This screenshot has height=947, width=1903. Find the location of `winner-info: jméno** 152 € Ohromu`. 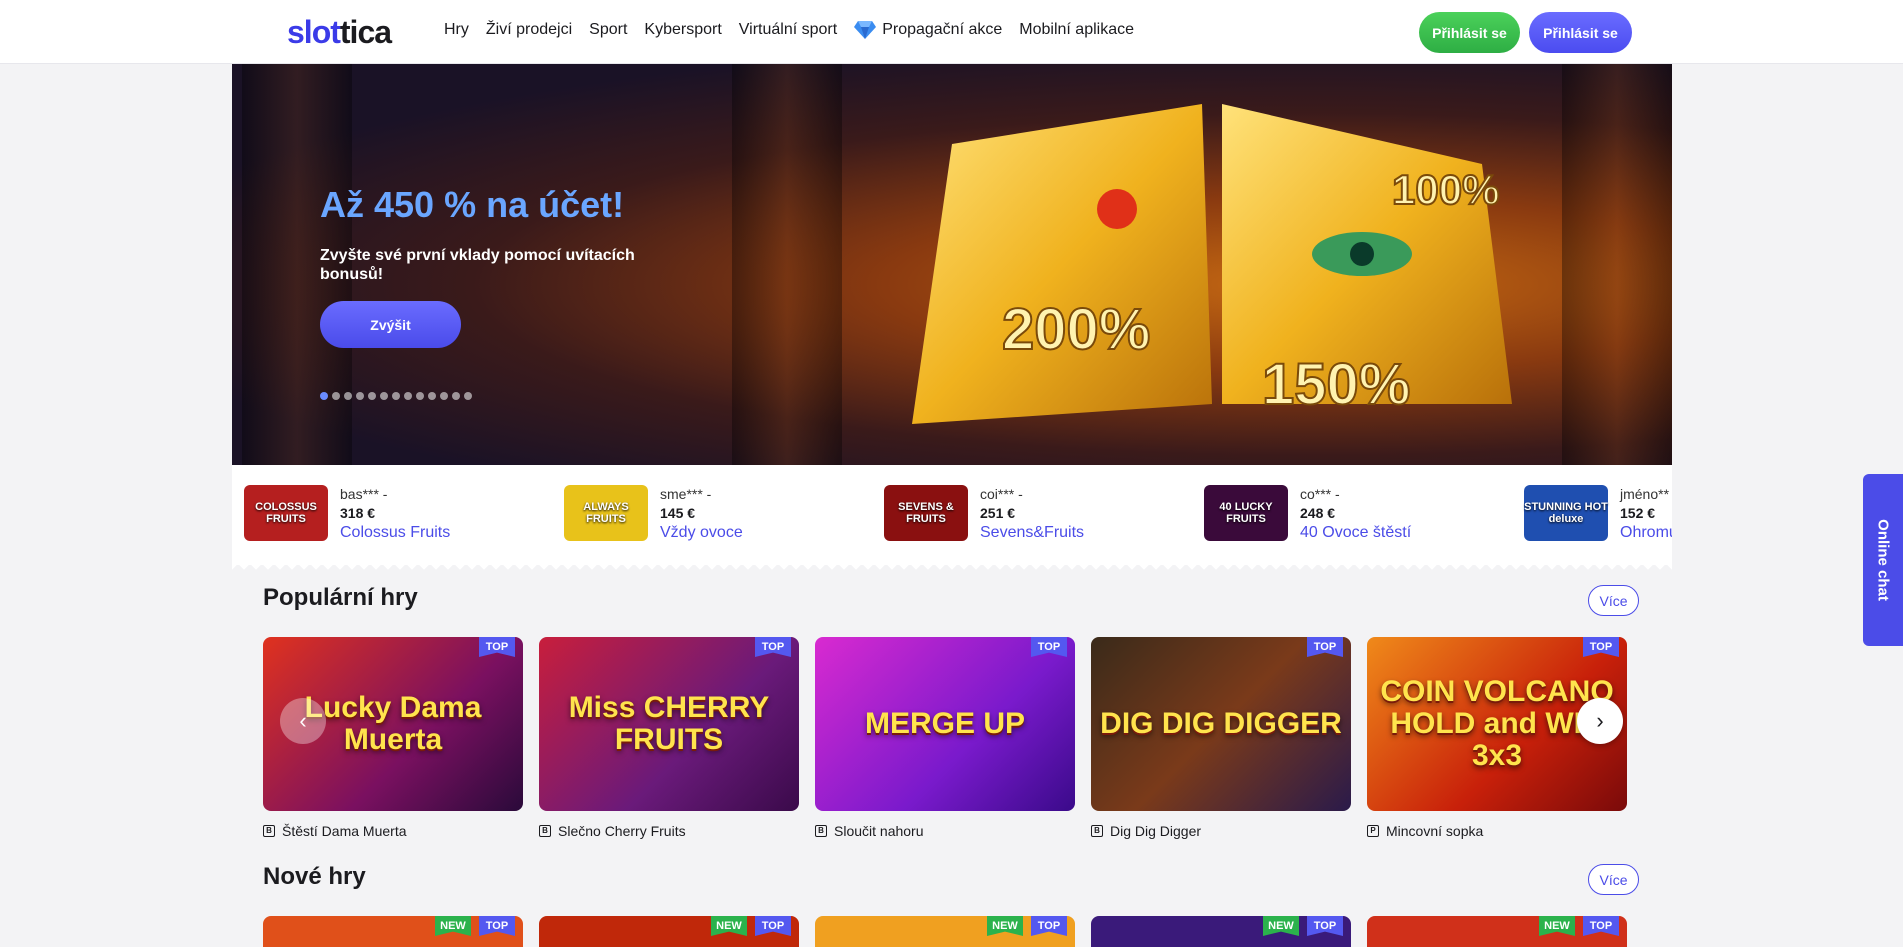

winner-info: jméno** 152 € Ohromu is located at coordinates (1646, 515).